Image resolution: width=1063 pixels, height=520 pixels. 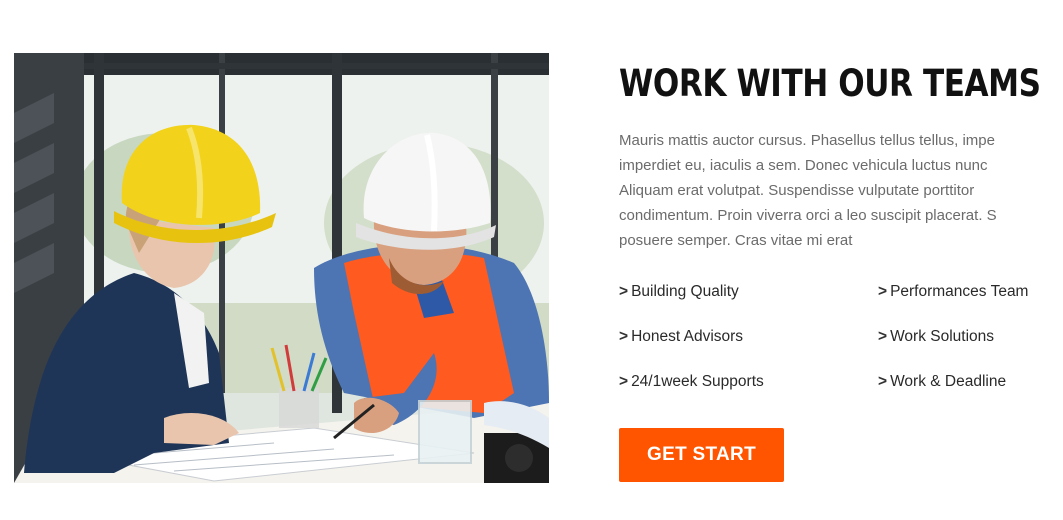 I want to click on feature-label: Building Quality, so click(x=685, y=291).